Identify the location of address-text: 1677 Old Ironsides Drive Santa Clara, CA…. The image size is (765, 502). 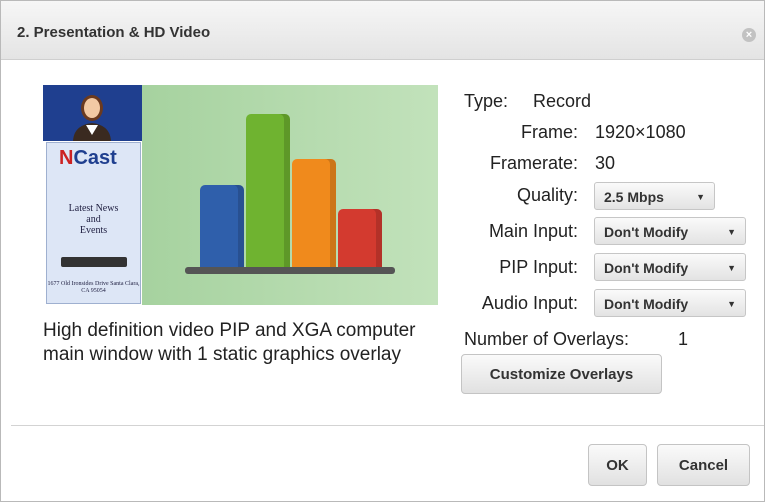
(93, 287).